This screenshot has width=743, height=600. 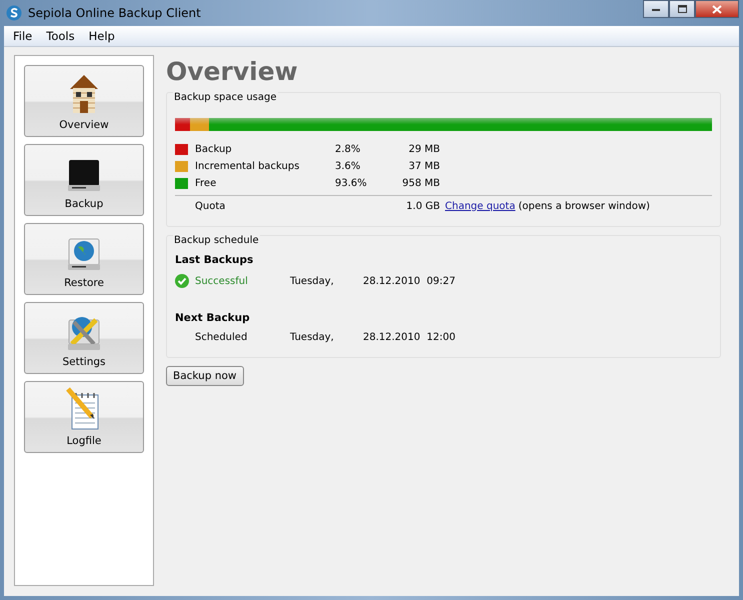 What do you see at coordinates (247, 166) in the screenshot?
I see `category-label: Incremental backups` at bounding box center [247, 166].